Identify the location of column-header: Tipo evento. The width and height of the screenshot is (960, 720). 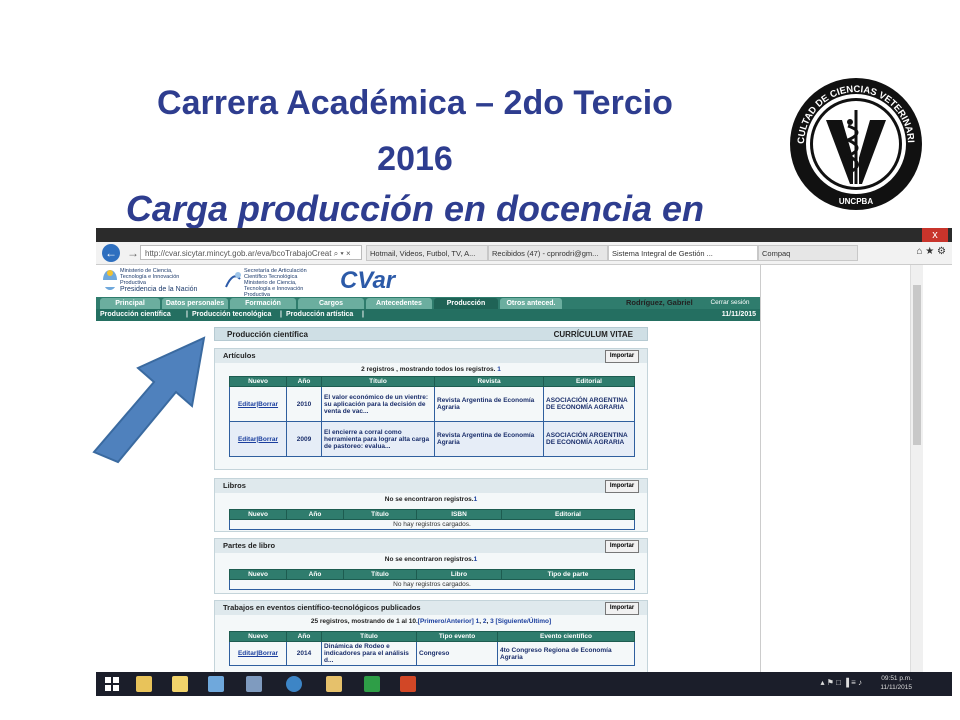
(457, 636).